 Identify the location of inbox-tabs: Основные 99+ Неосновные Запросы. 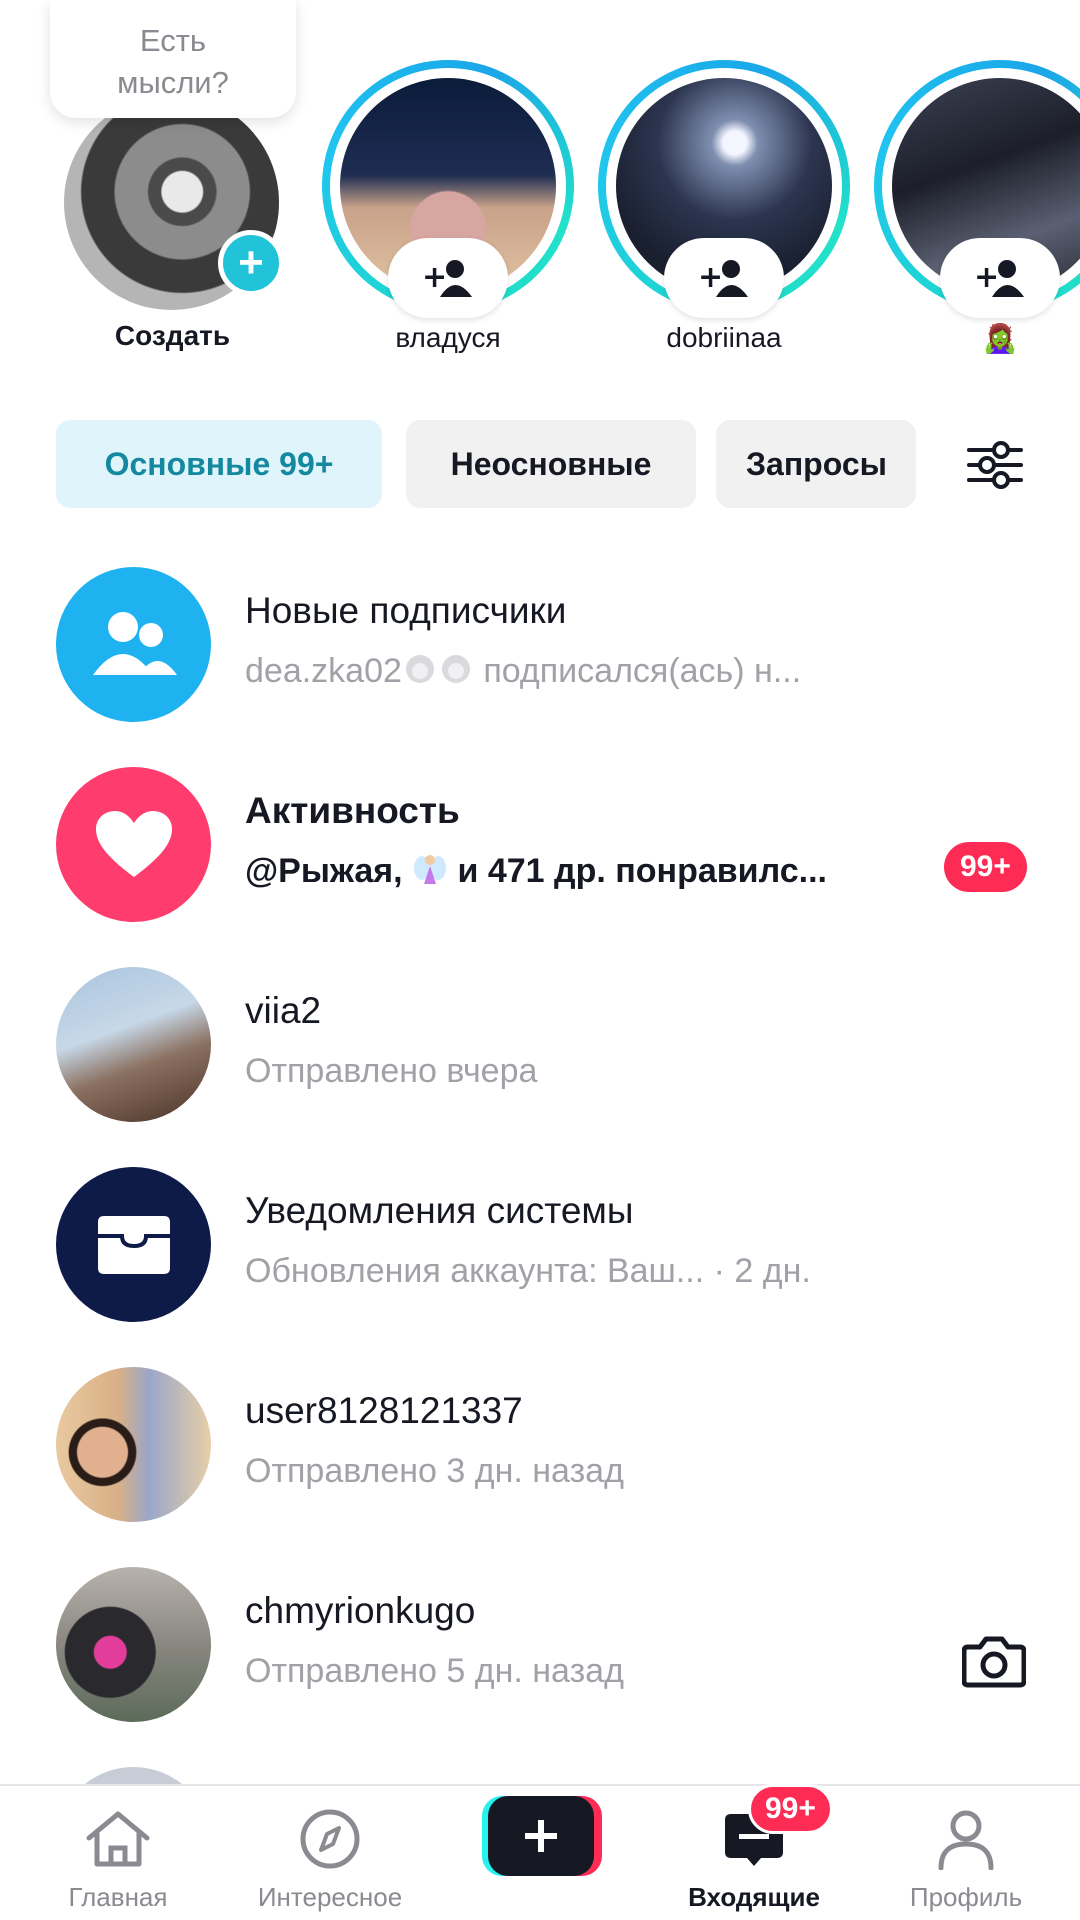
(556, 464).